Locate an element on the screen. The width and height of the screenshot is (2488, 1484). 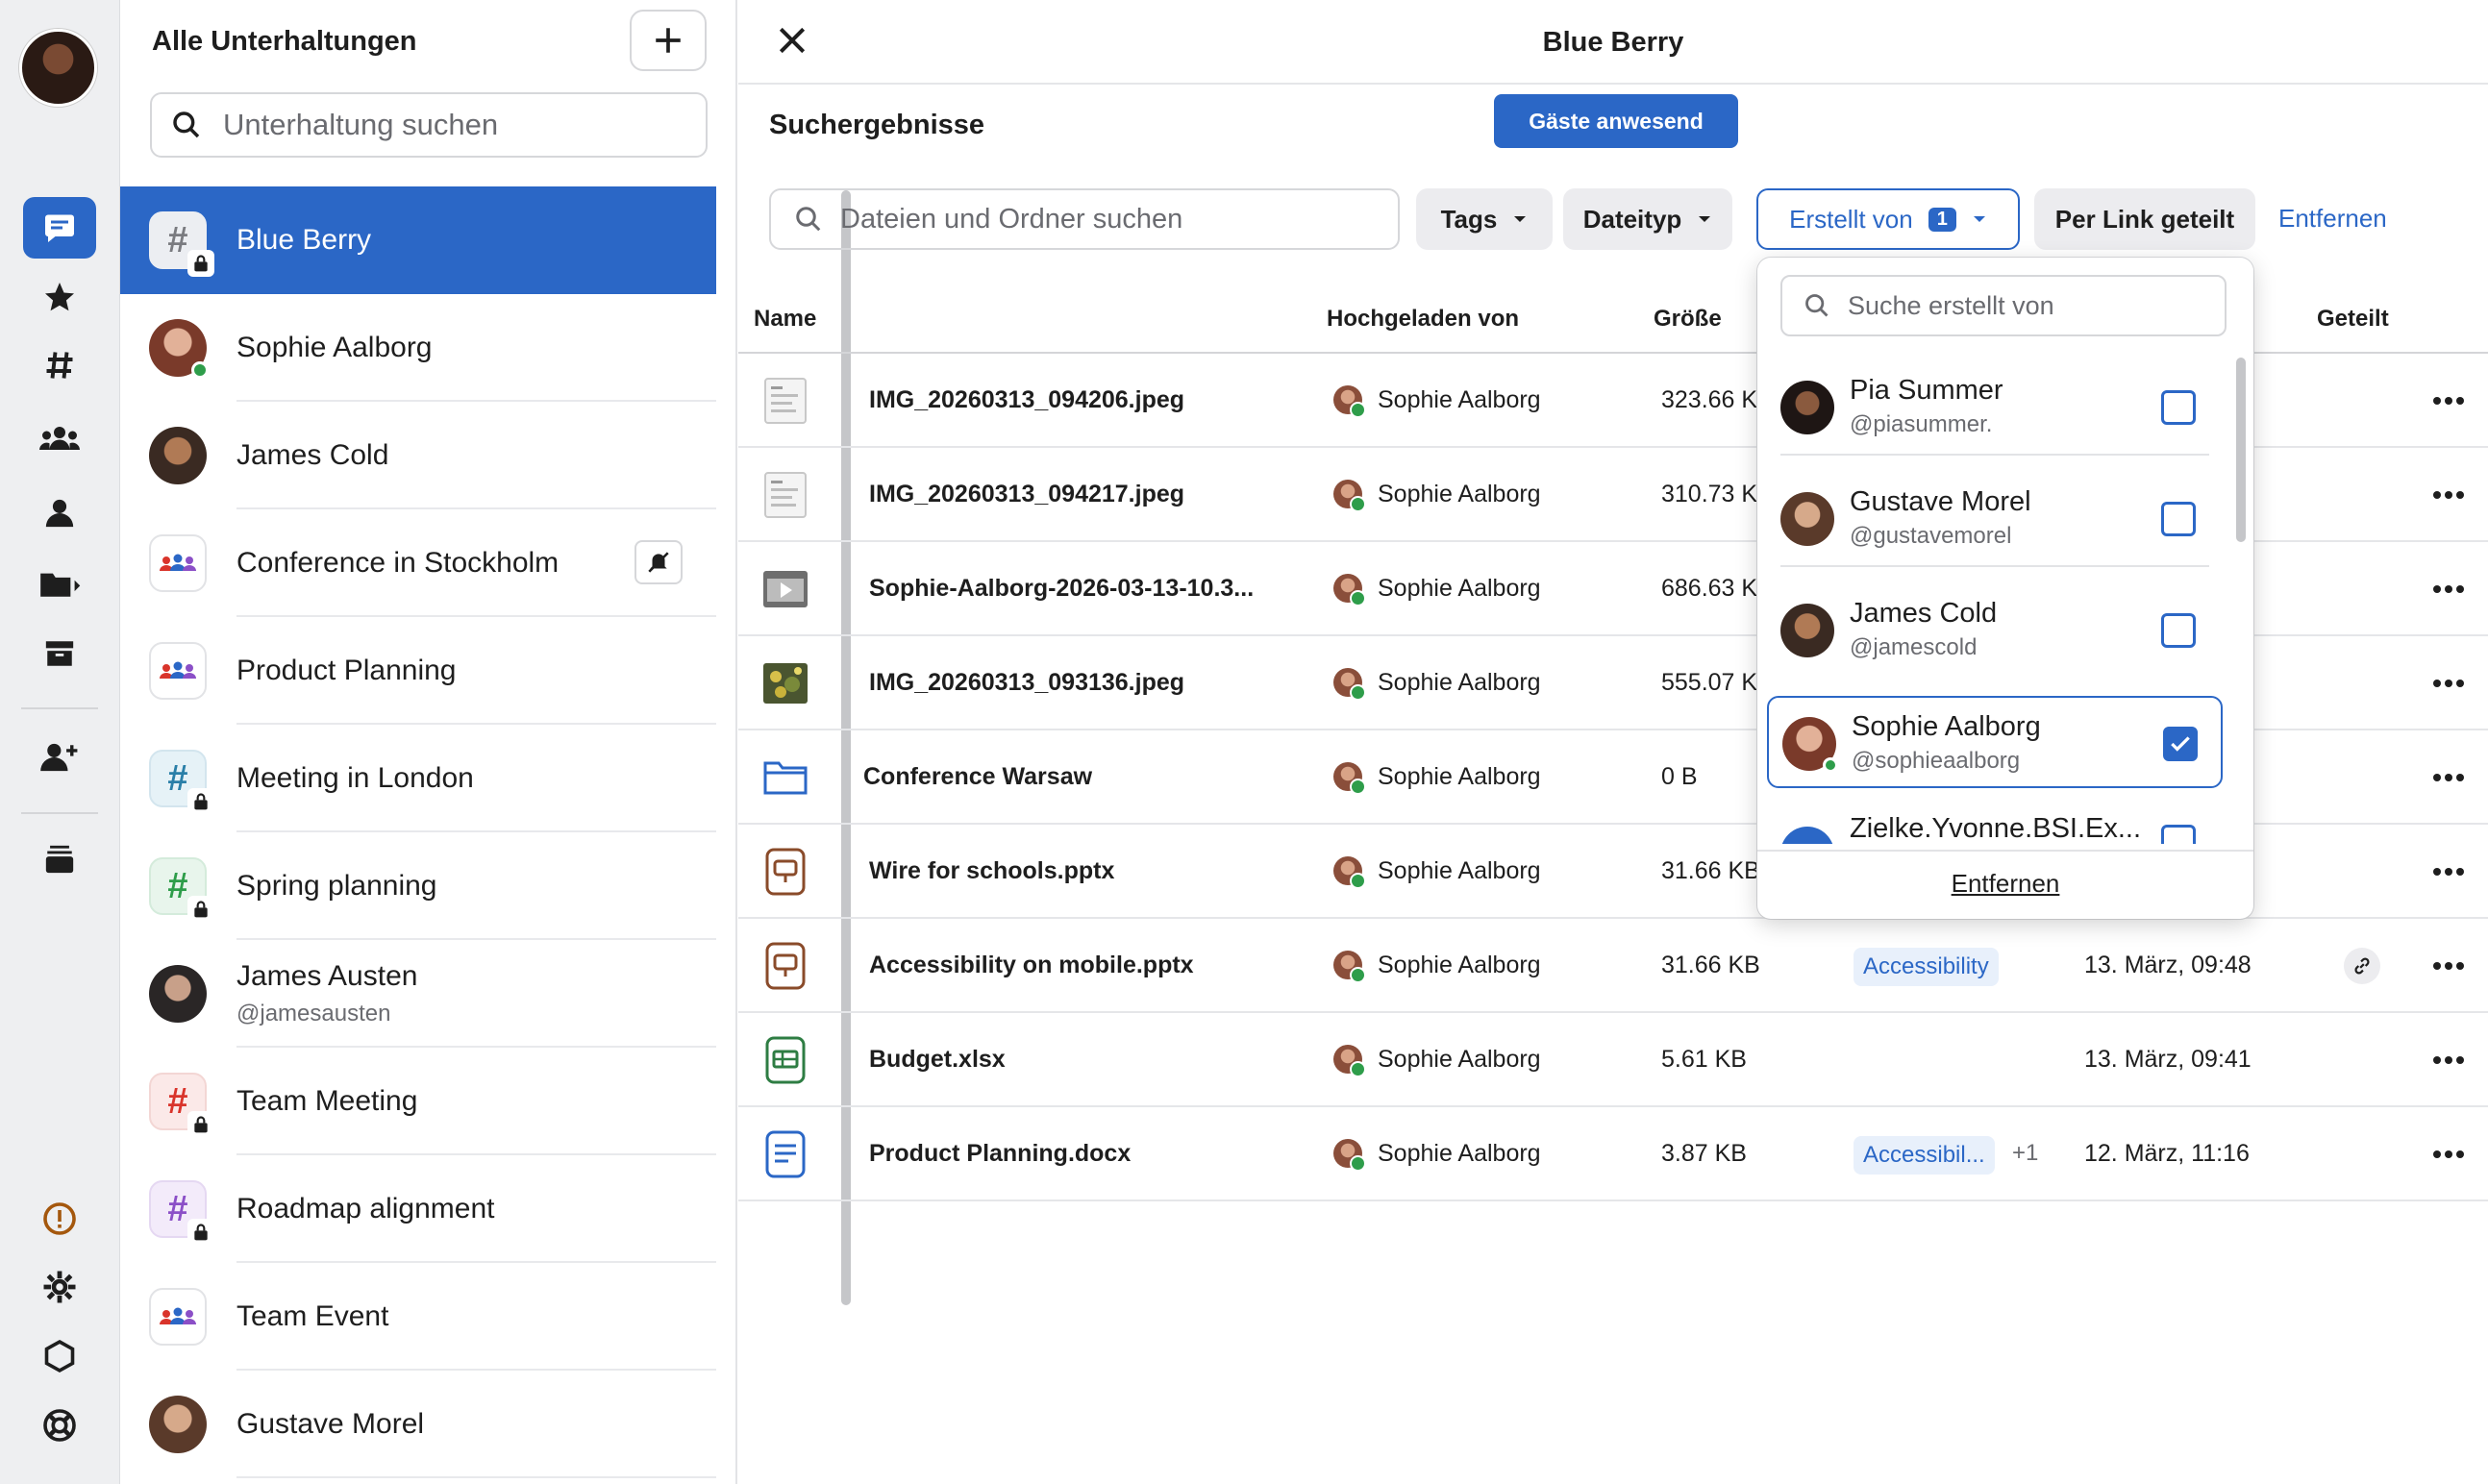
search-icon is located at coordinates (808, 219).